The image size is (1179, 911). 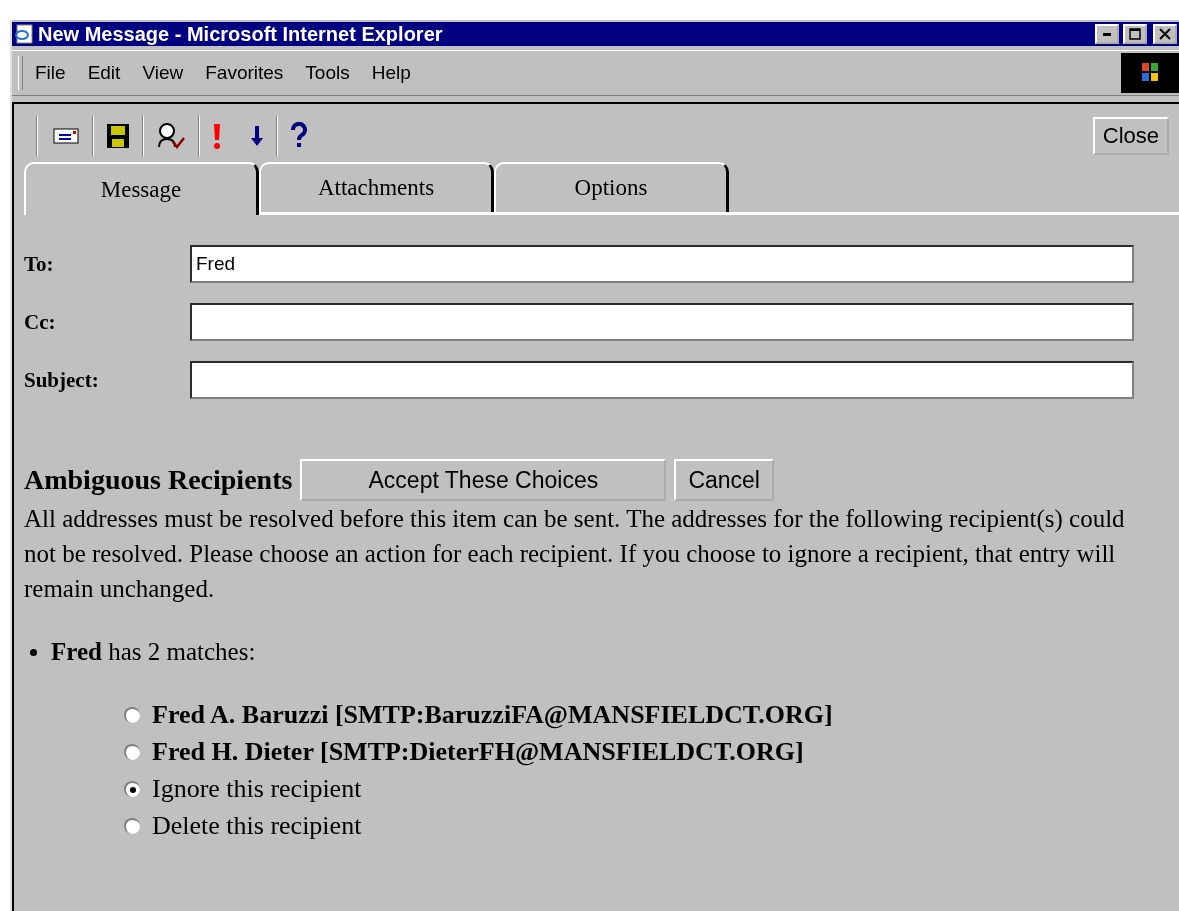 I want to click on close-window-button, so click(x=1165, y=34).